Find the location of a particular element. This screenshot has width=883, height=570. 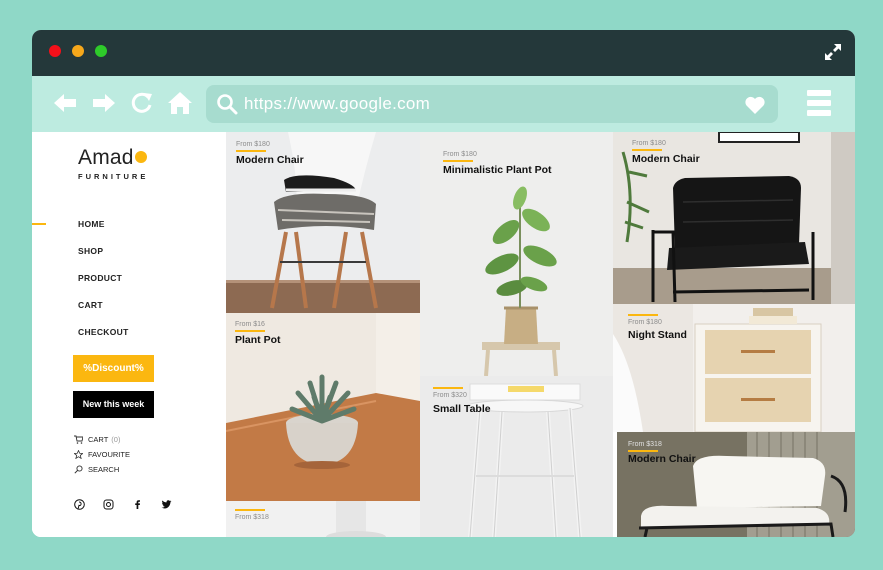

back-arrow-icon is located at coordinates (65, 103).